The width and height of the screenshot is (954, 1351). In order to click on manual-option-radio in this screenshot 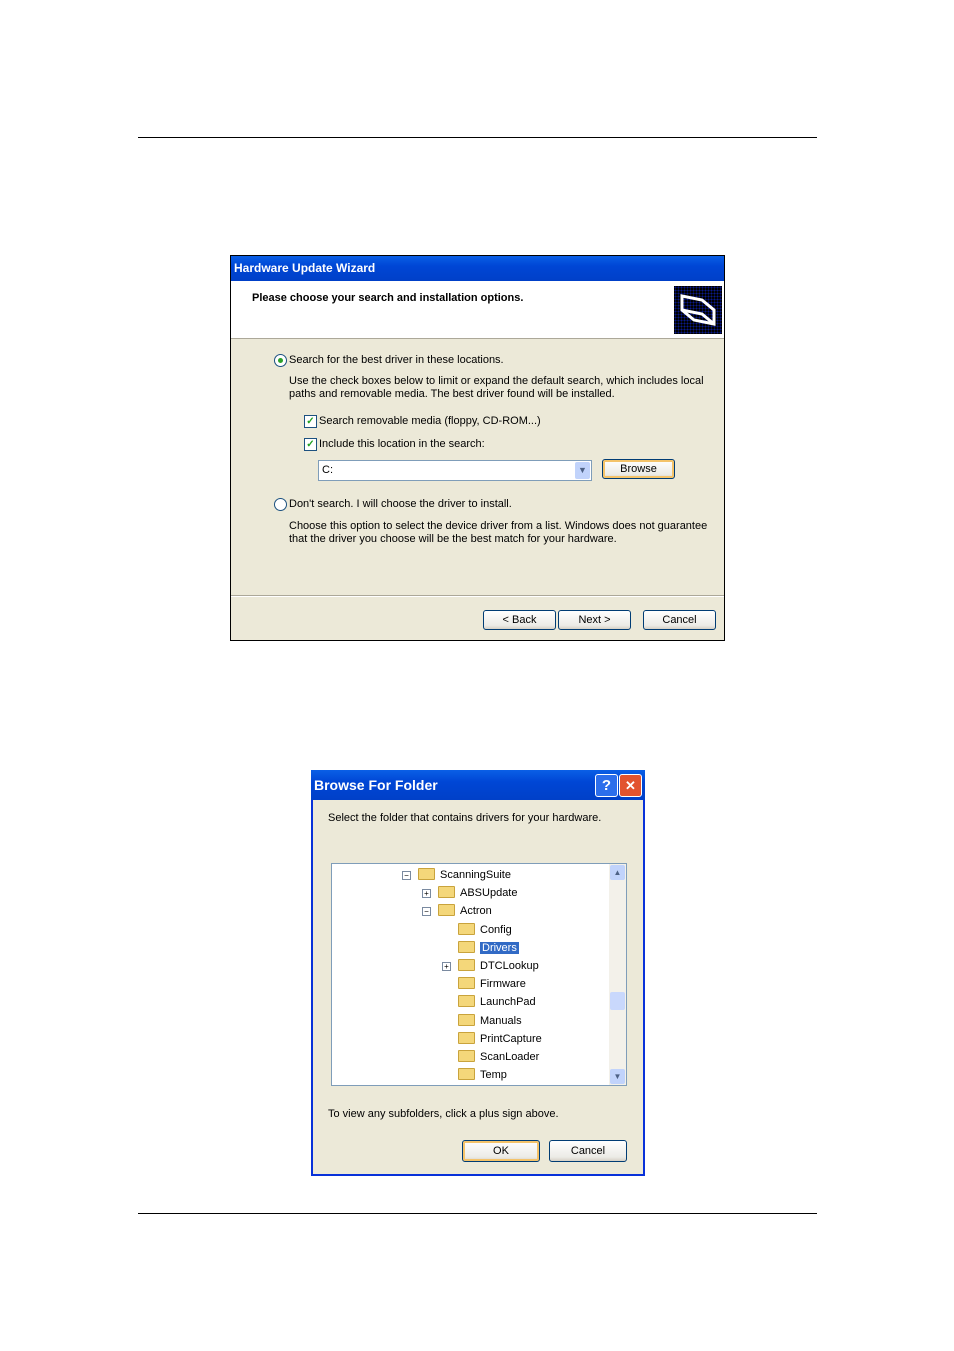, I will do `click(280, 504)`.